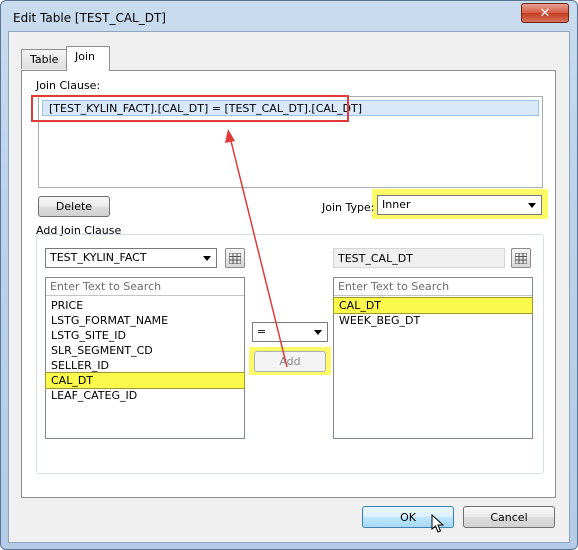 The height and width of the screenshot is (550, 578). What do you see at coordinates (44, 59) in the screenshot?
I see `tab-table: Table` at bounding box center [44, 59].